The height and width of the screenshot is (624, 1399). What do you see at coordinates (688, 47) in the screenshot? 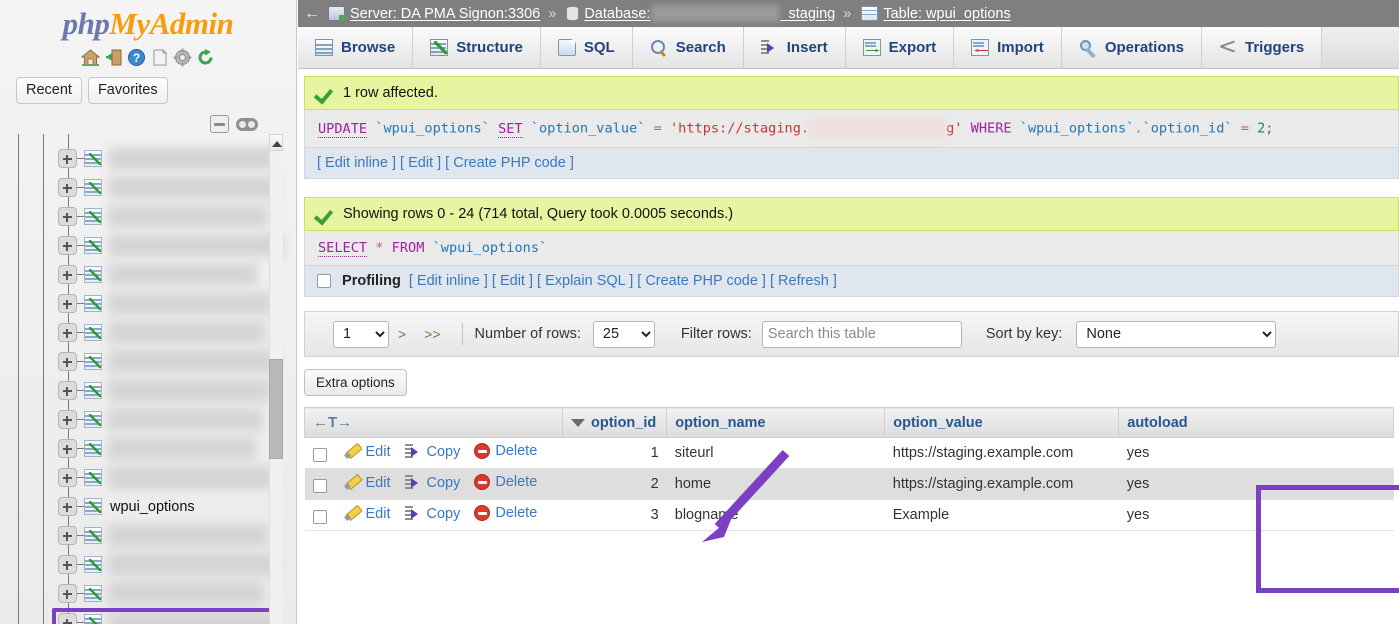
I see `tab-search: Search` at bounding box center [688, 47].